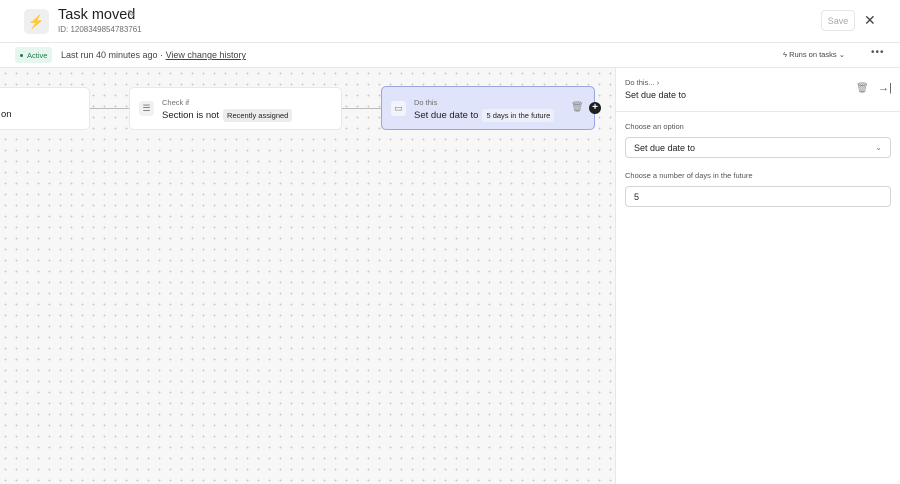 The width and height of the screenshot is (900, 484). Describe the element at coordinates (146, 108) in the screenshot. I see `filter-lines-icon: ☰` at that location.